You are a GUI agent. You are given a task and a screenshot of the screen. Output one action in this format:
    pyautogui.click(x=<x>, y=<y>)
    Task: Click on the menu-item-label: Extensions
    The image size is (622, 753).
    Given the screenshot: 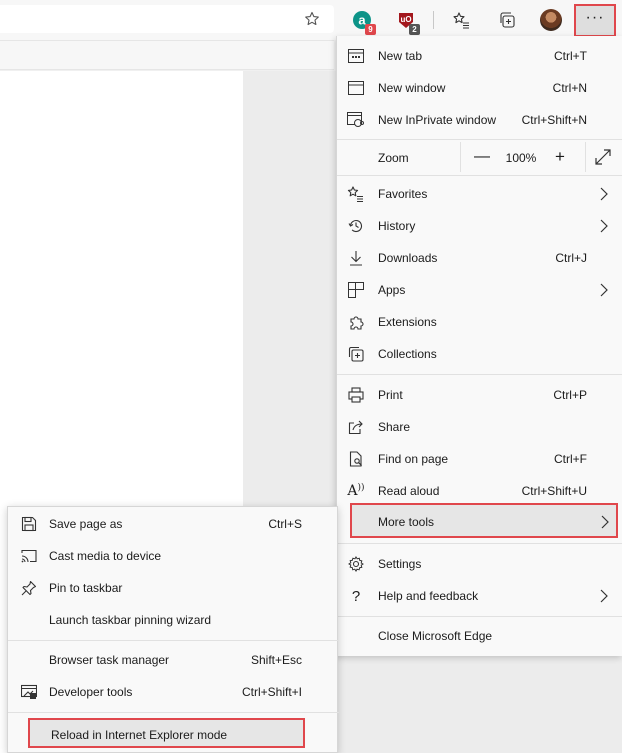 What is the action you would take?
    pyautogui.click(x=407, y=322)
    